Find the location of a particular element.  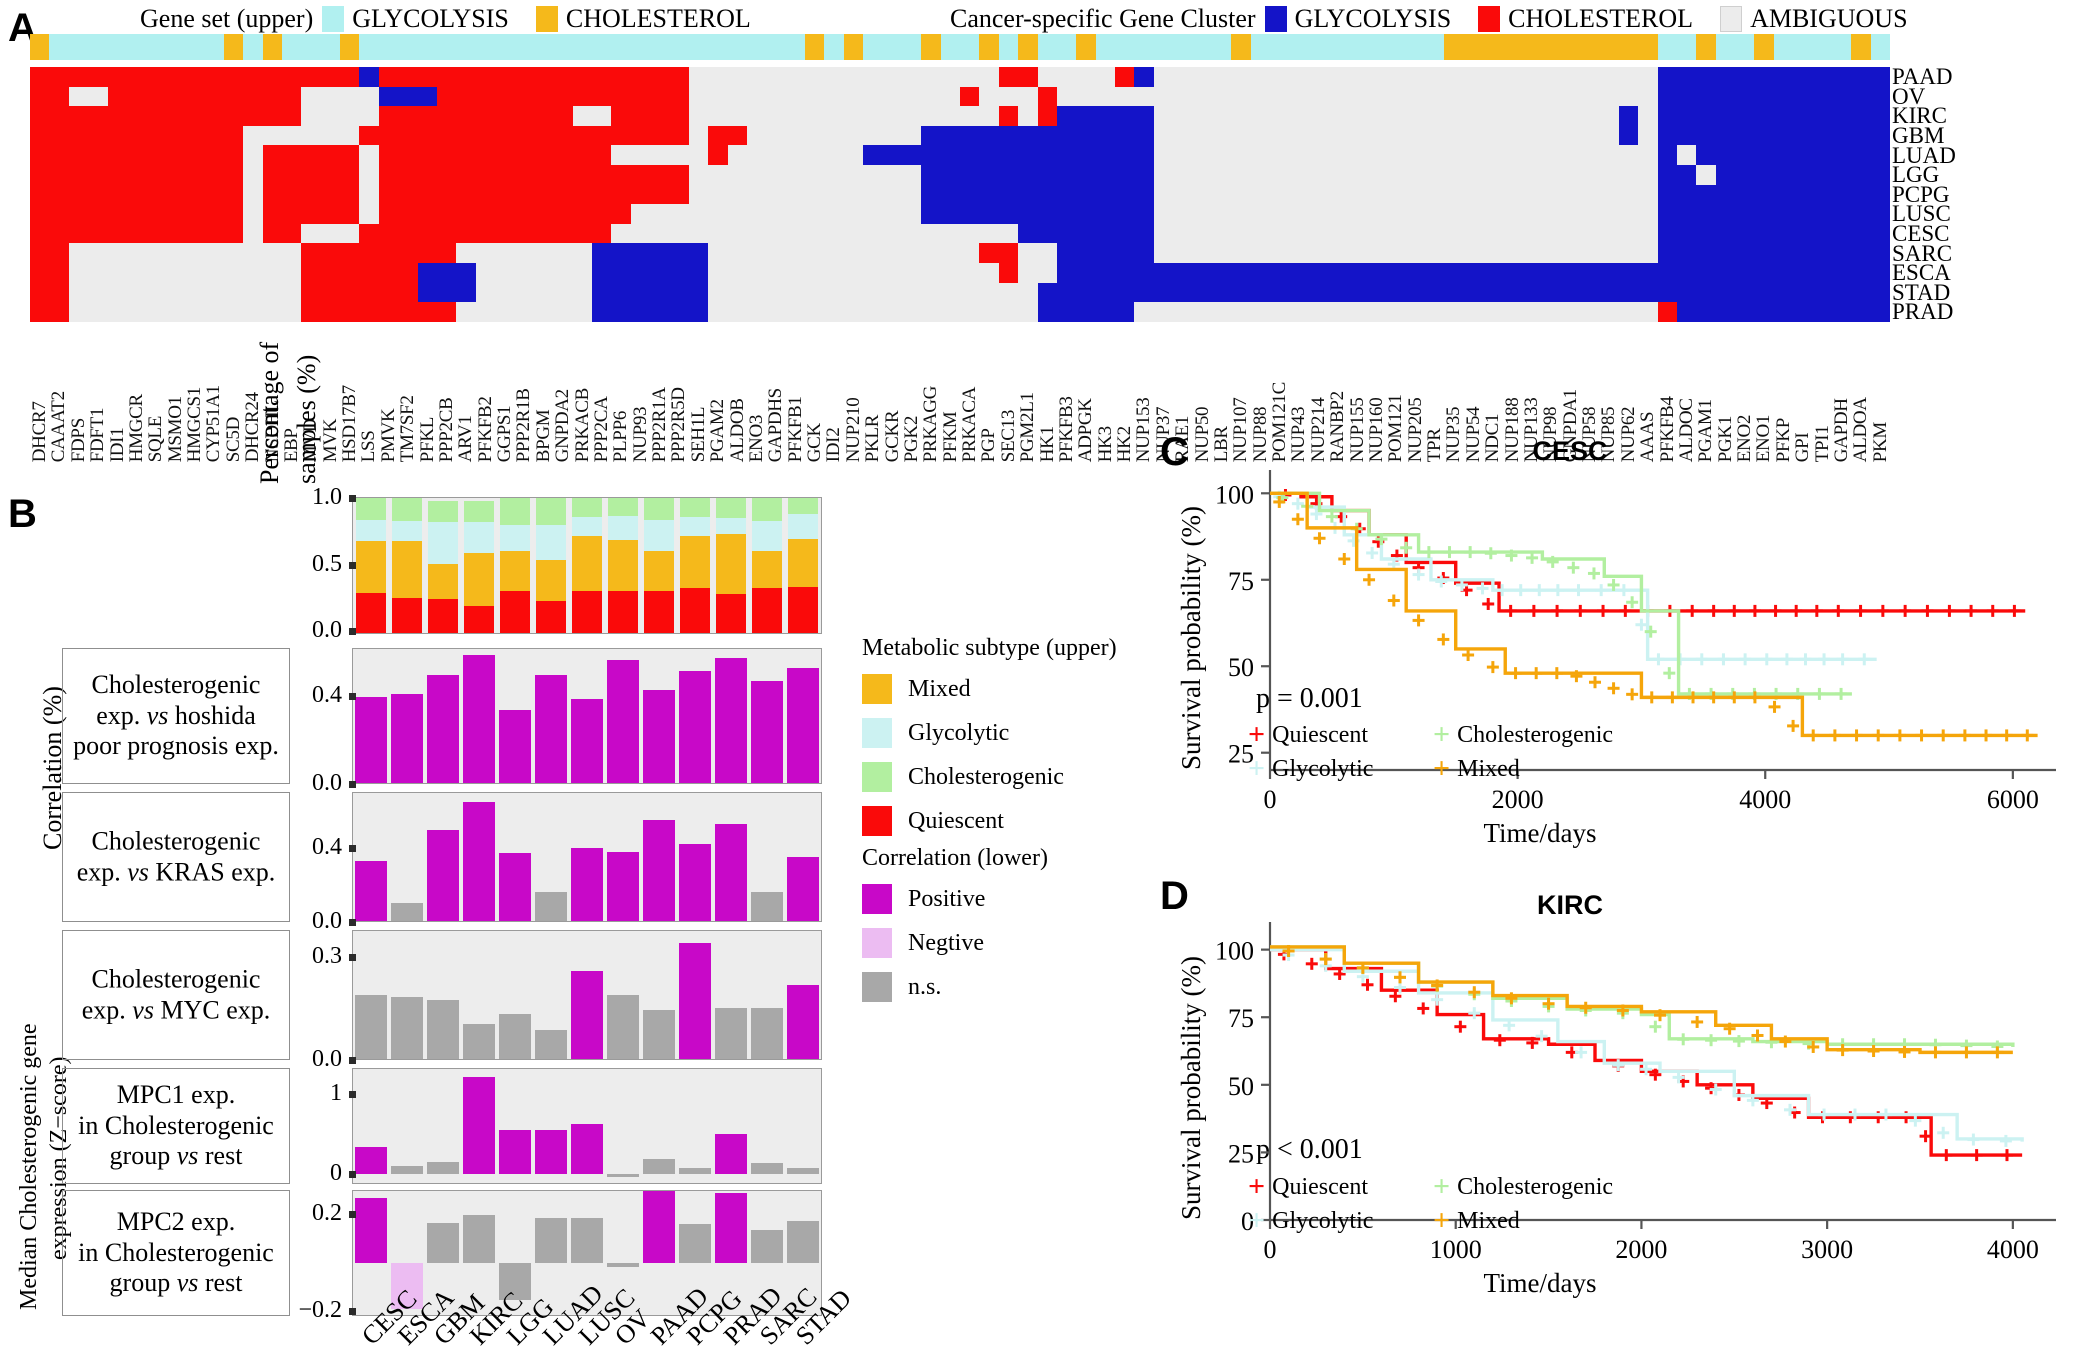

heatmap-gene-label: ALDOB is located at coordinates (737, 430).